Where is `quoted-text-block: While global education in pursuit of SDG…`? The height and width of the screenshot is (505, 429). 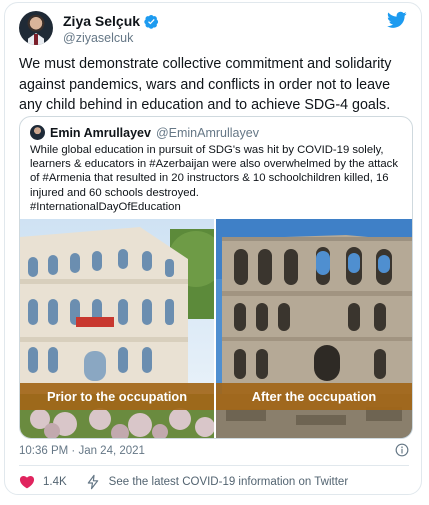
quoted-text-block: While global education in pursuit of SDG… is located at coordinates (218, 178).